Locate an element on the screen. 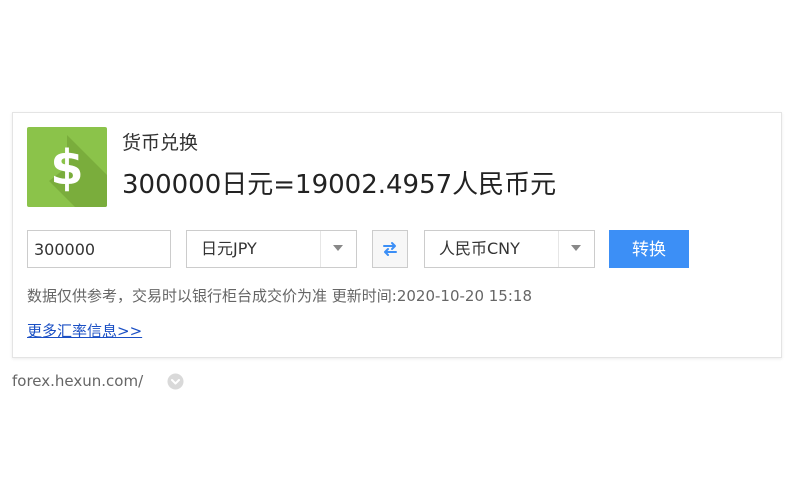 This screenshot has width=800, height=500. convert-button: 转换 is located at coordinates (649, 249).